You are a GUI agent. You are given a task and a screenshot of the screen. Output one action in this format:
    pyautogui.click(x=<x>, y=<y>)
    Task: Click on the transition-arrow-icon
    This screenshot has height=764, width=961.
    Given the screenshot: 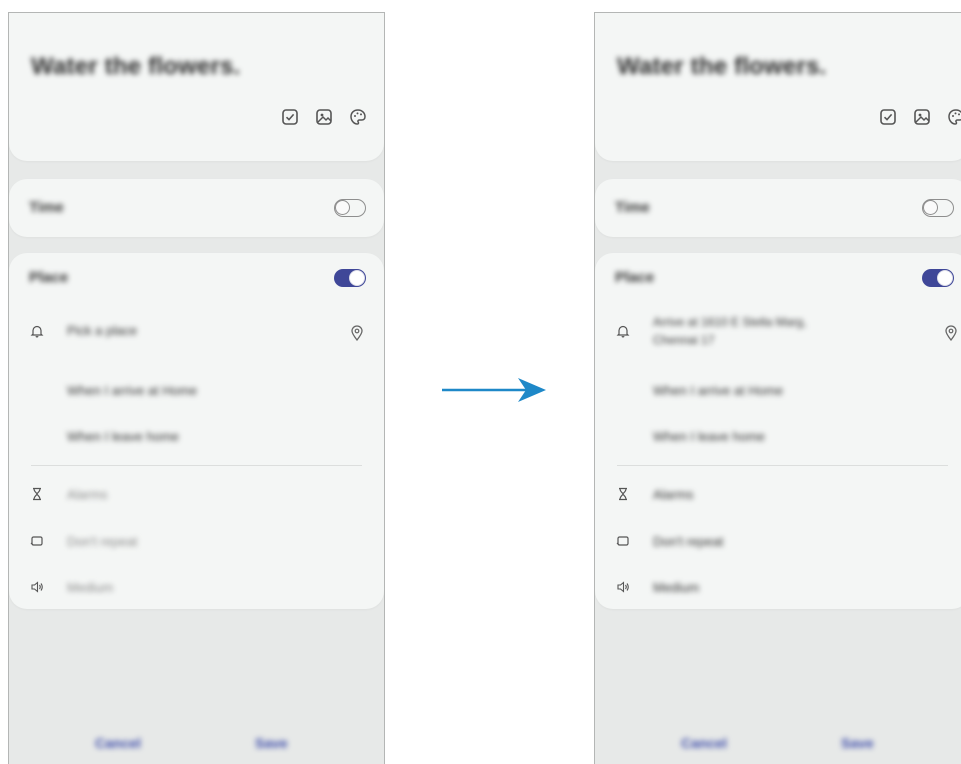 What is the action you would take?
    pyautogui.click(x=494, y=390)
    